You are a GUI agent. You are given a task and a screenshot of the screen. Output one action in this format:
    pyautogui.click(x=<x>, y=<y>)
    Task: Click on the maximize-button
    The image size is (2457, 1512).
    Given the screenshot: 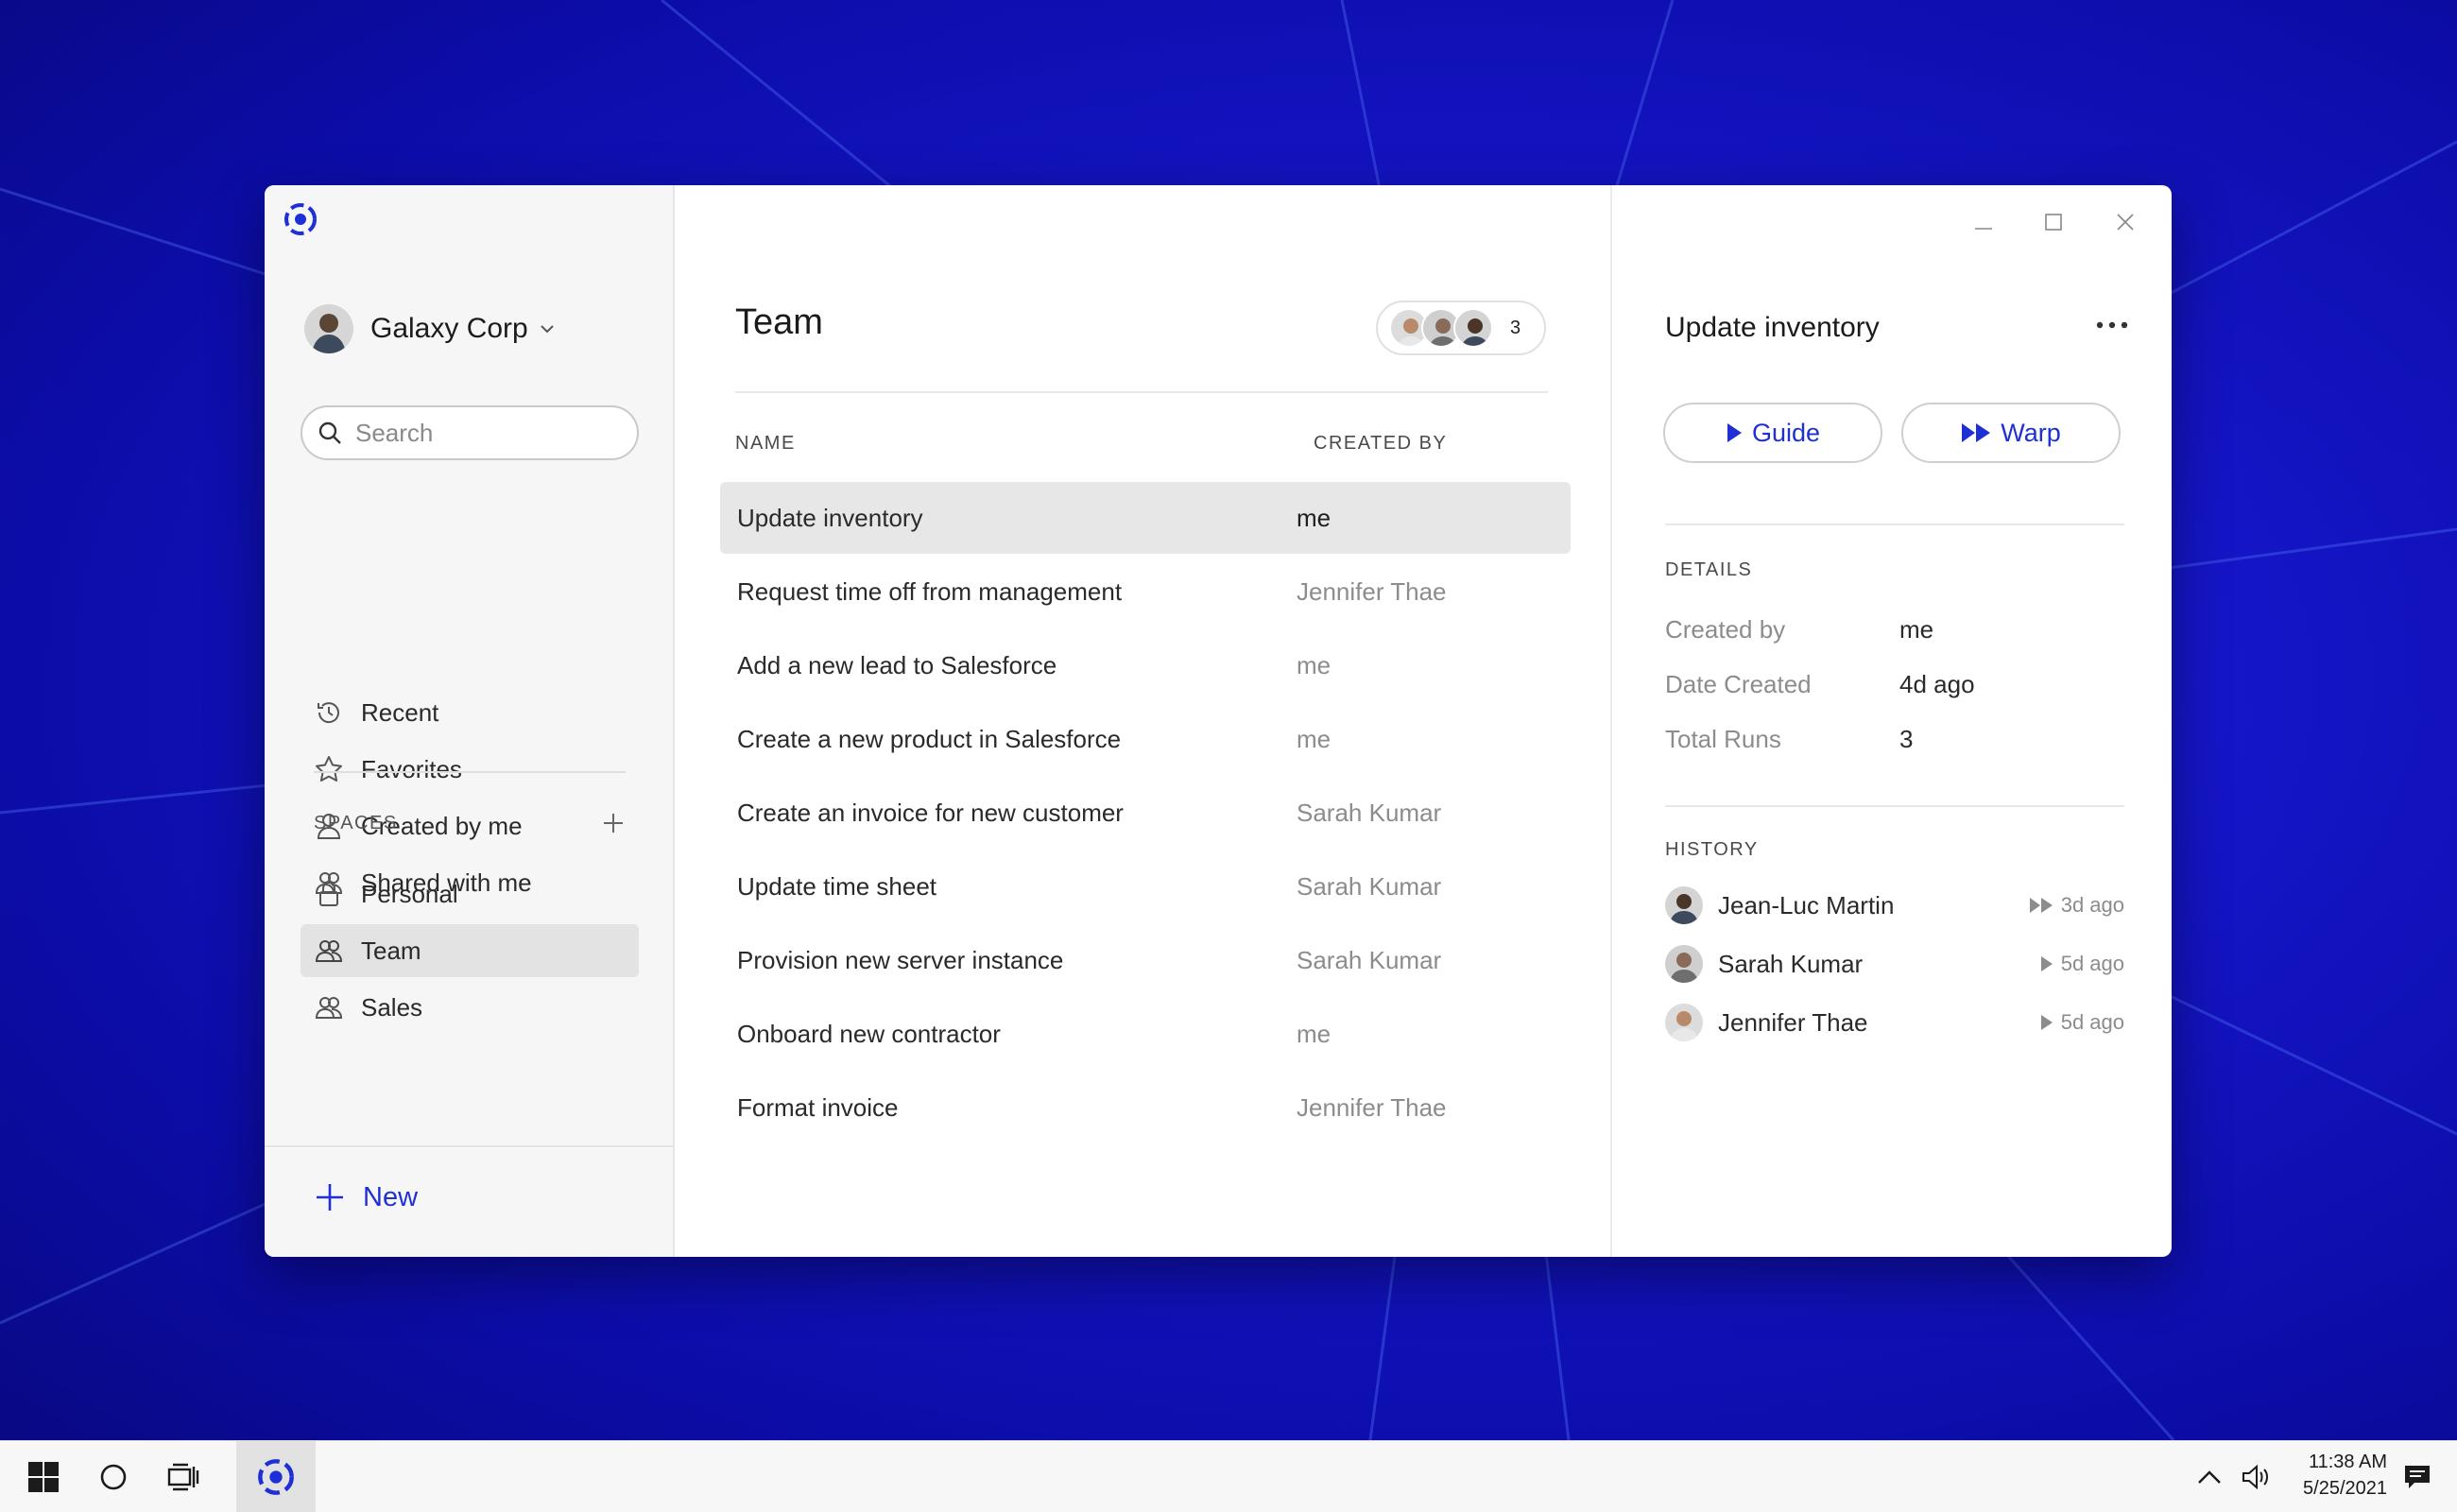 What is the action you would take?
    pyautogui.click(x=2053, y=222)
    